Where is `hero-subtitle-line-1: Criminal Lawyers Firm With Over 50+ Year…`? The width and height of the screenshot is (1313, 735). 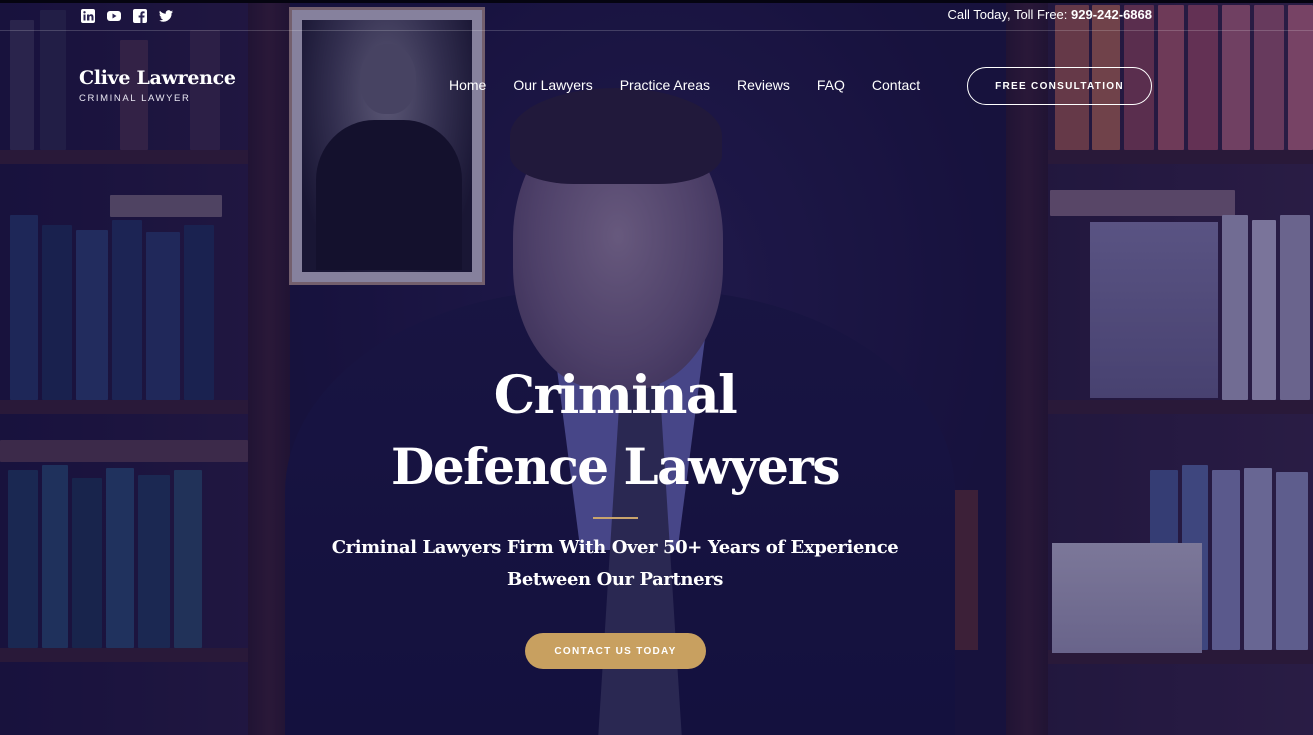
hero-subtitle-line-1: Criminal Lawyers Firm With Over 50+ Year… is located at coordinates (615, 547).